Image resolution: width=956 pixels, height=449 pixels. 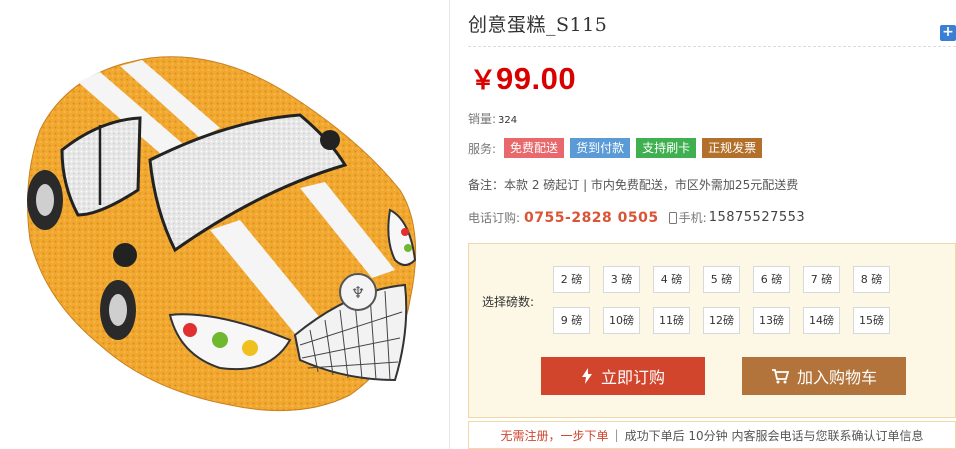 I want to click on mobile-phone-icon, so click(x=672, y=217).